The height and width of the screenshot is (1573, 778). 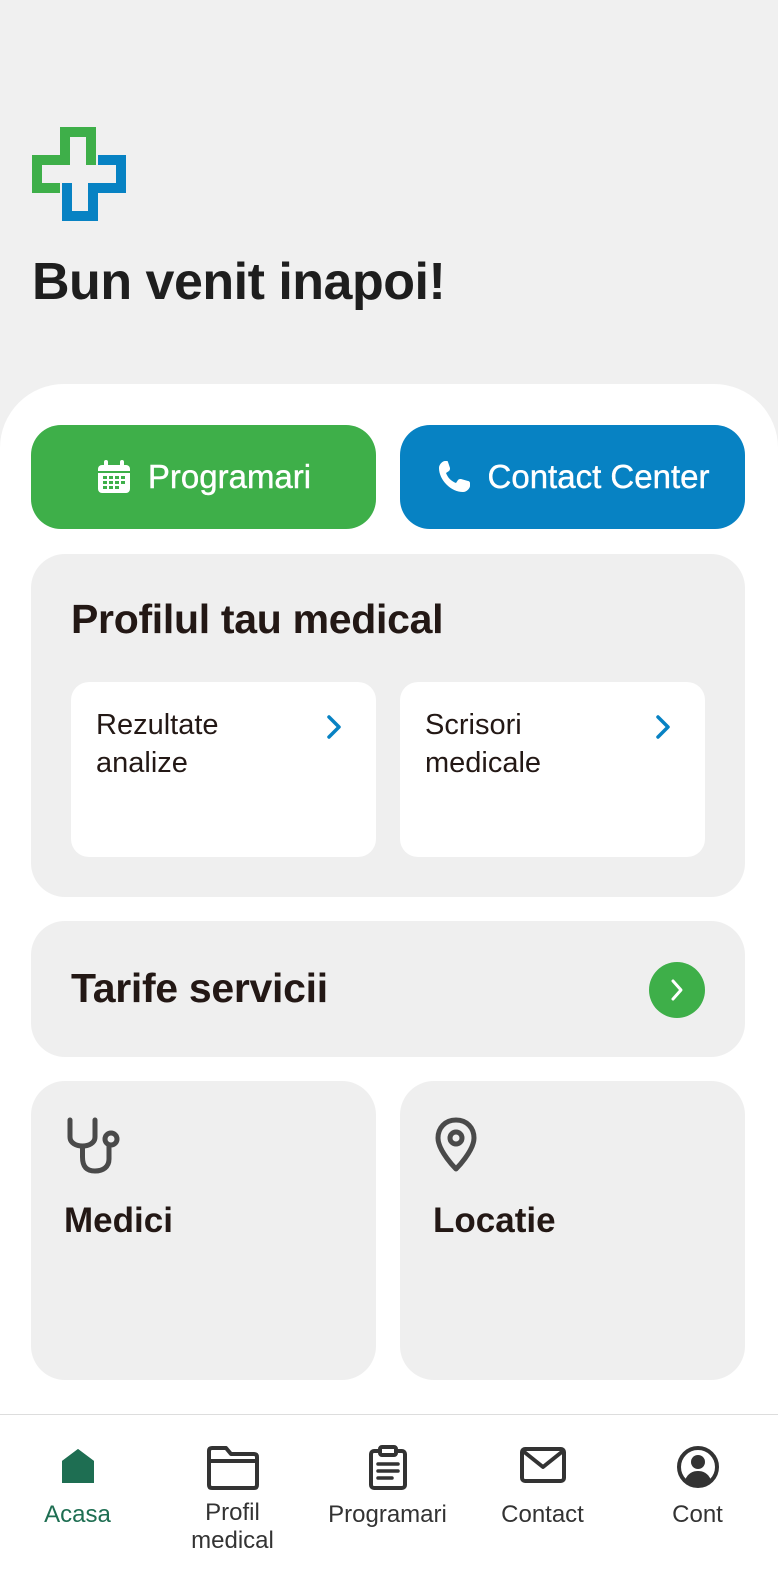 What do you see at coordinates (113, 476) in the screenshot?
I see `calendar-icon` at bounding box center [113, 476].